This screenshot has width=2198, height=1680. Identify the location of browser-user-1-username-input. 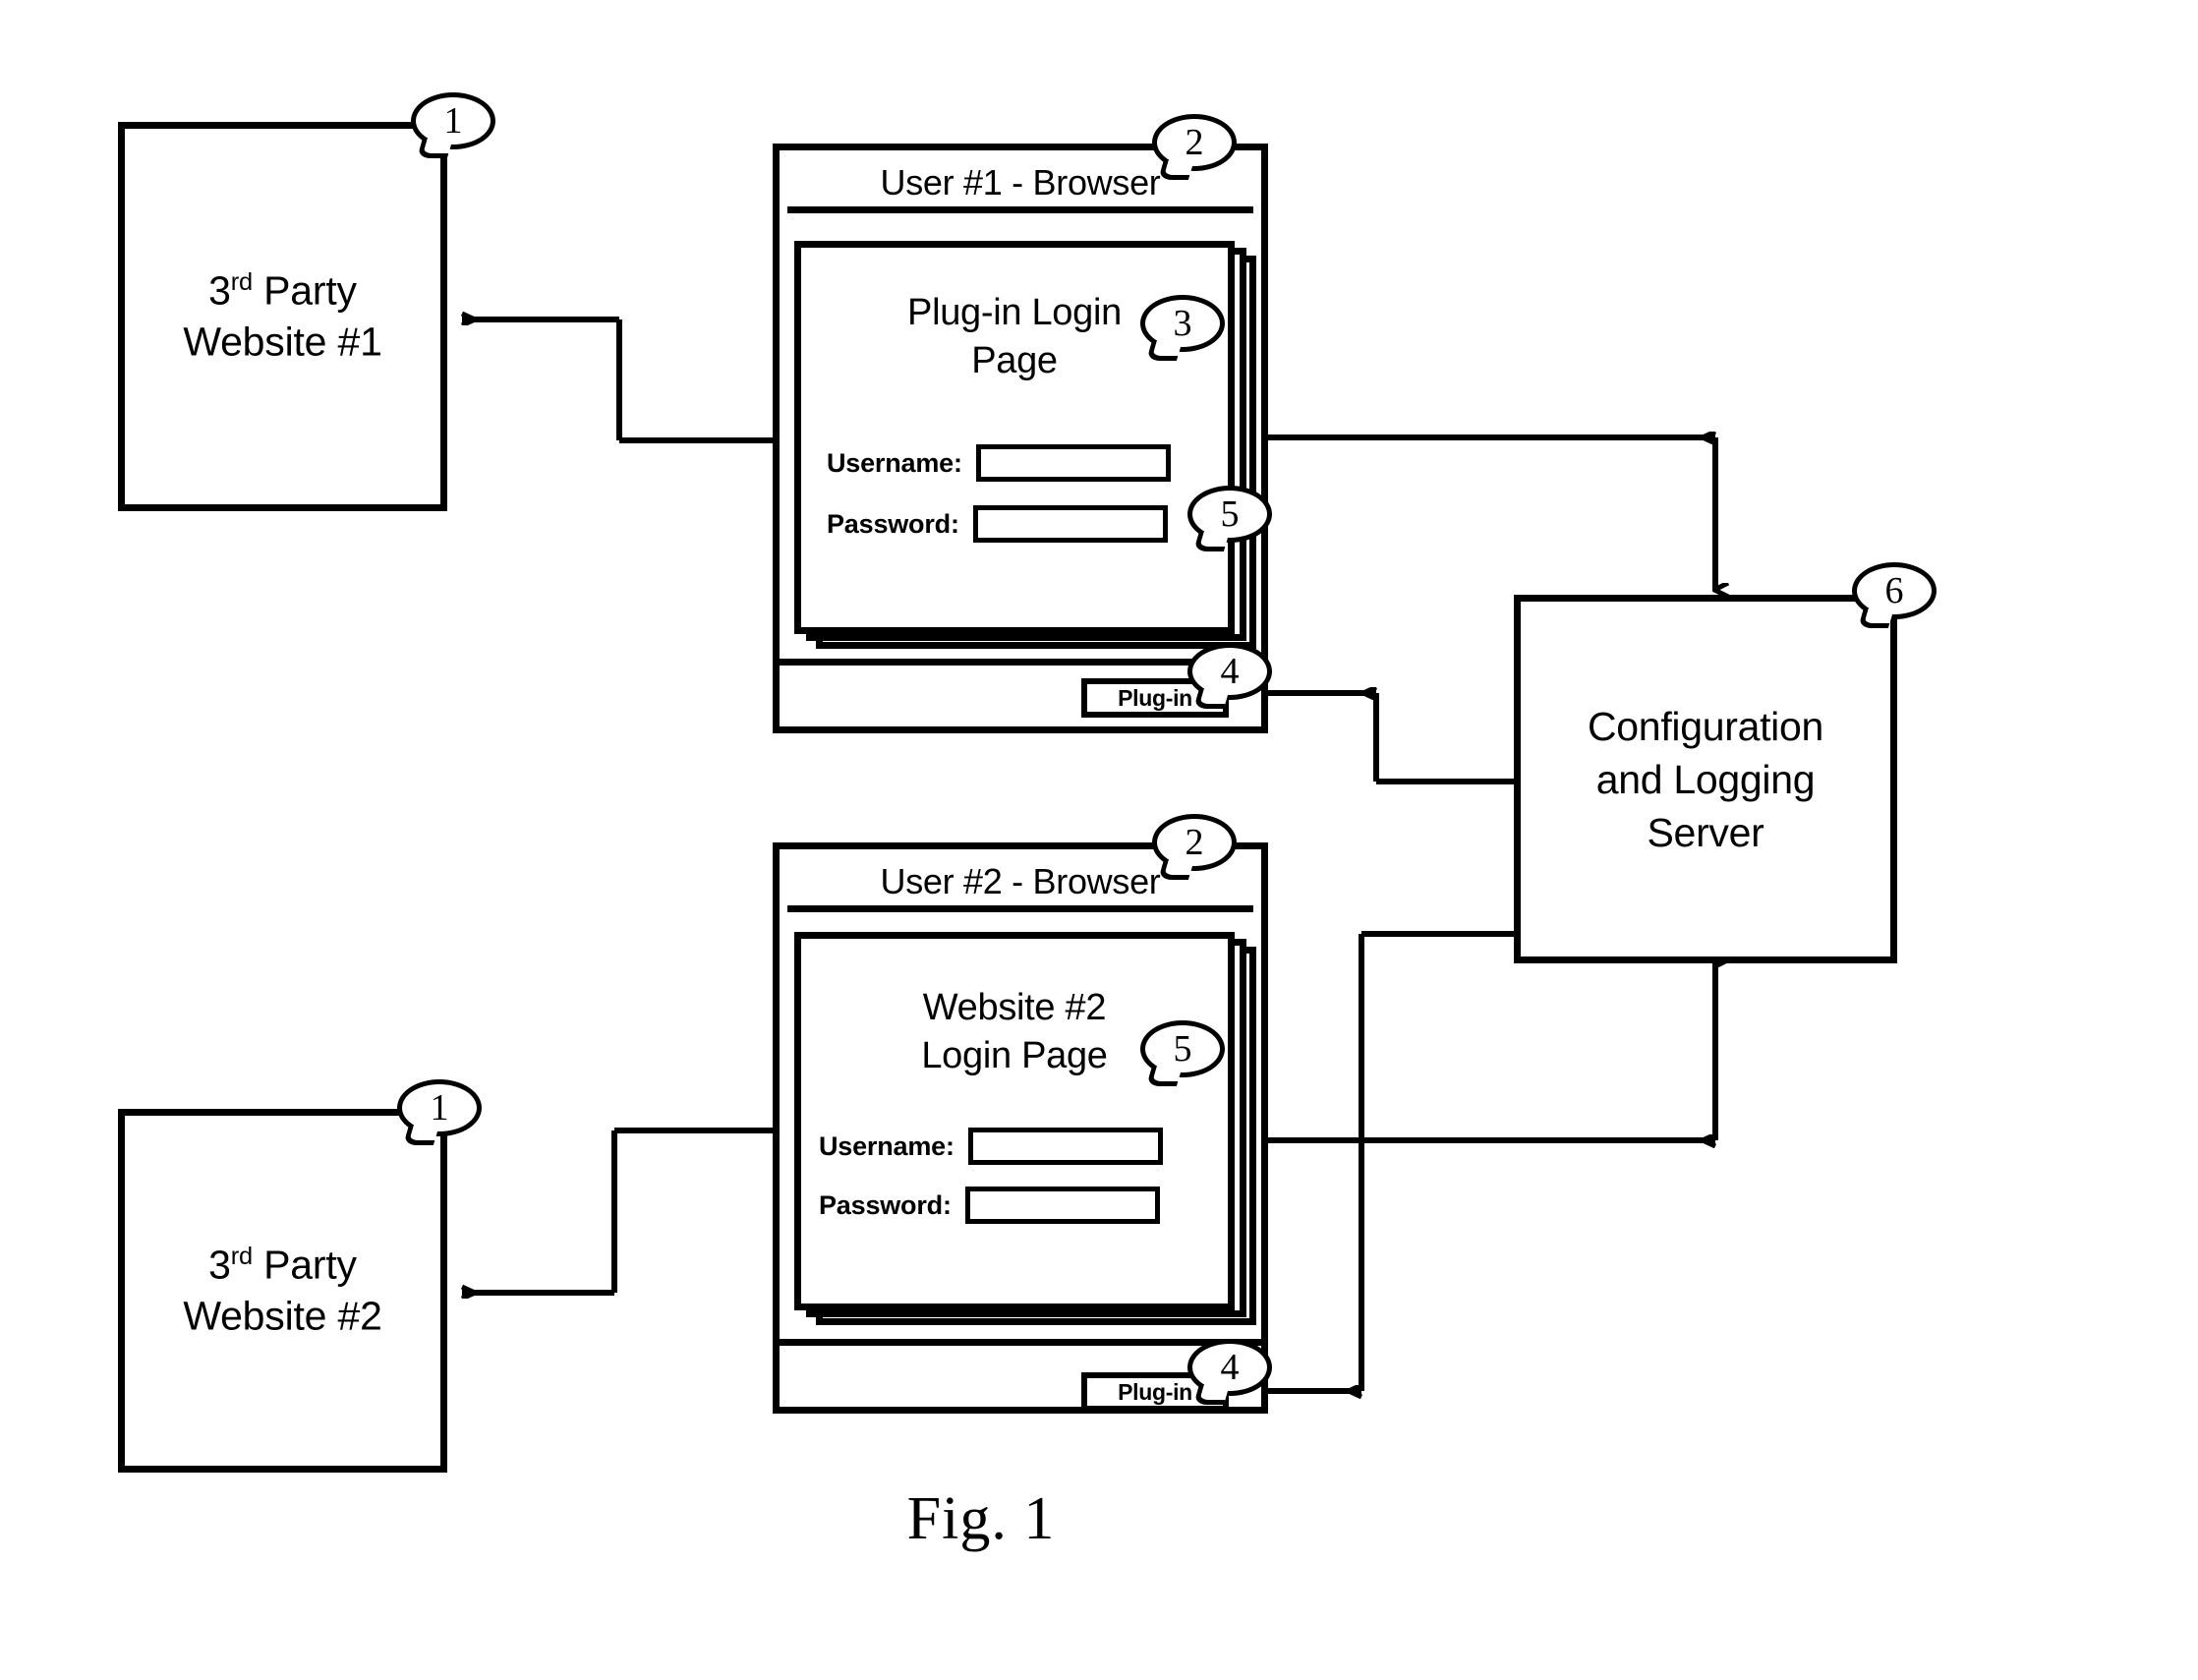
(1073, 463).